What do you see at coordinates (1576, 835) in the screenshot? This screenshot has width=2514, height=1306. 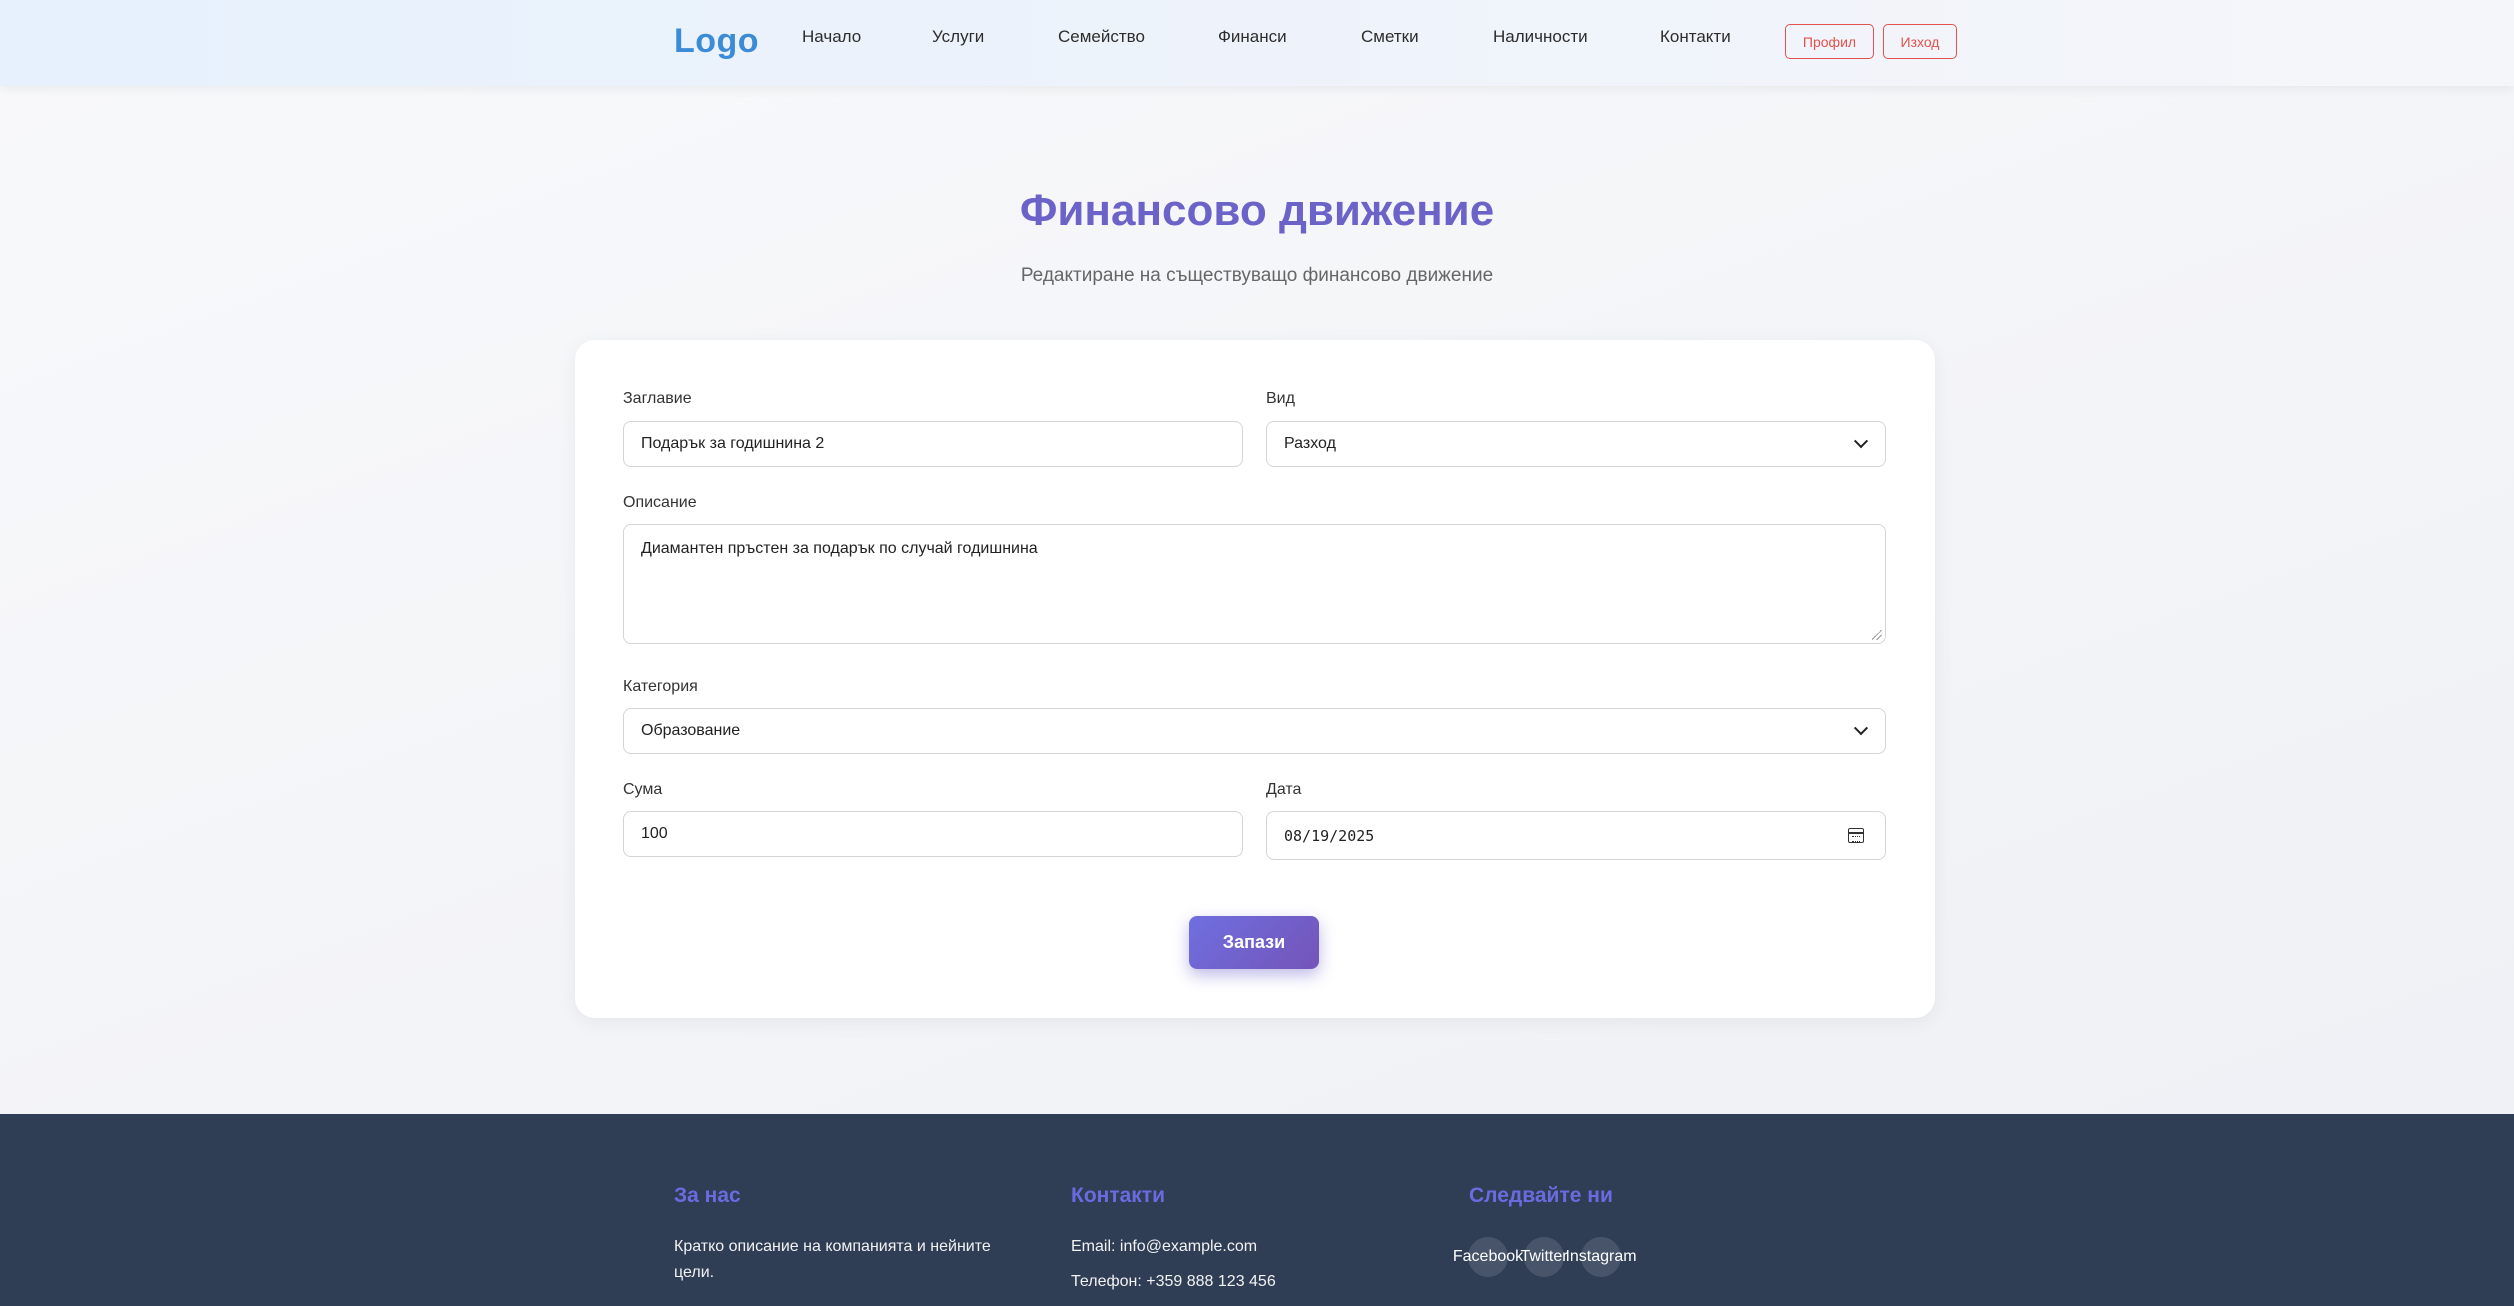 I see `date-input: 08/19/2025` at bounding box center [1576, 835].